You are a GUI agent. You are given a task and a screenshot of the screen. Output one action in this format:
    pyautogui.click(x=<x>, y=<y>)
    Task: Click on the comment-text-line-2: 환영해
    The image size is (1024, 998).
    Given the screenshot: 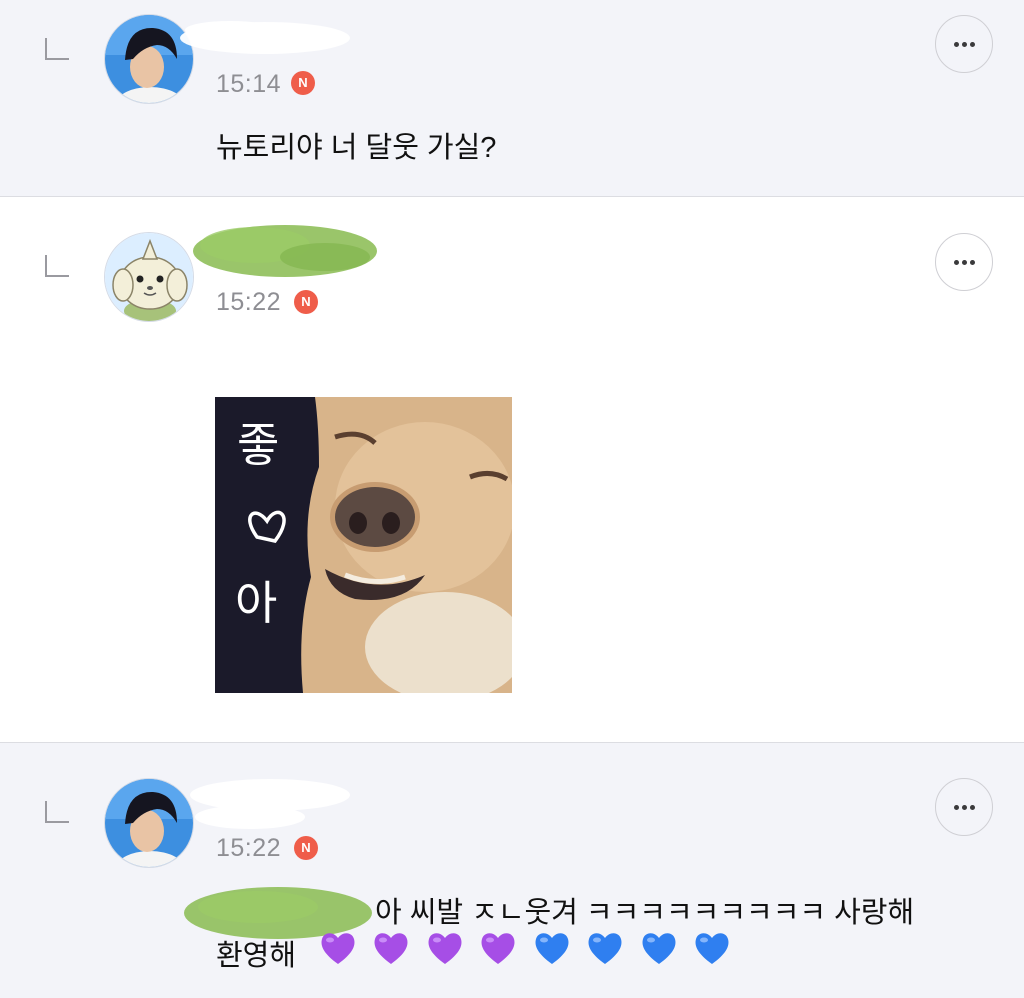 What is the action you would take?
    pyautogui.click(x=256, y=956)
    